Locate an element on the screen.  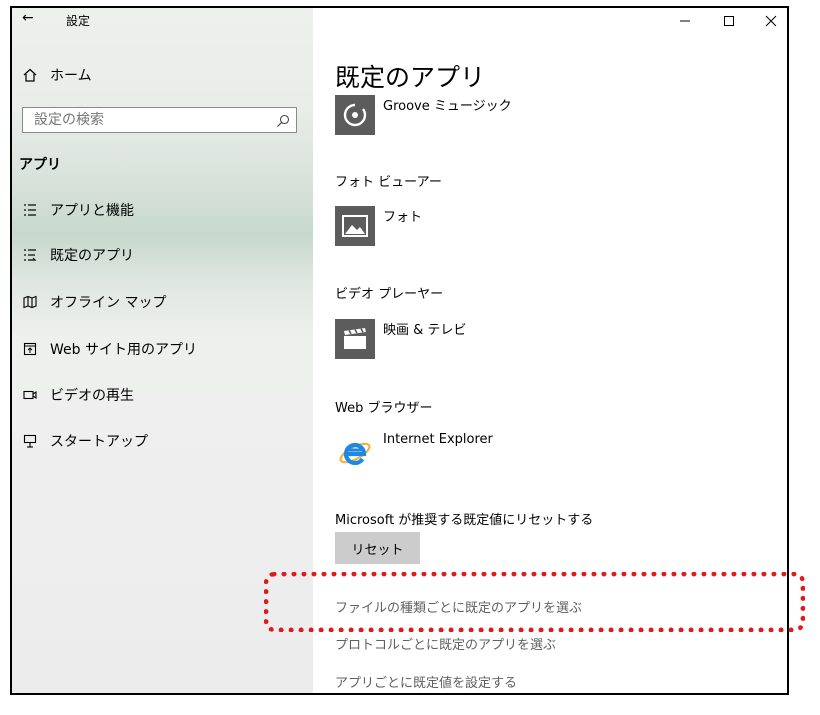
minimize-icon is located at coordinates (685, 21).